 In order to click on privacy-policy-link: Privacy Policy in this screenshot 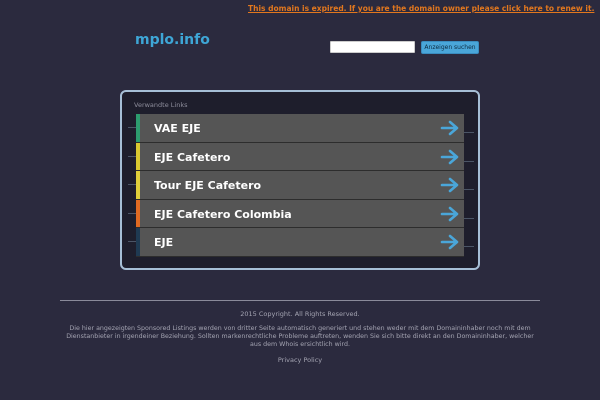, I will do `click(300, 360)`.